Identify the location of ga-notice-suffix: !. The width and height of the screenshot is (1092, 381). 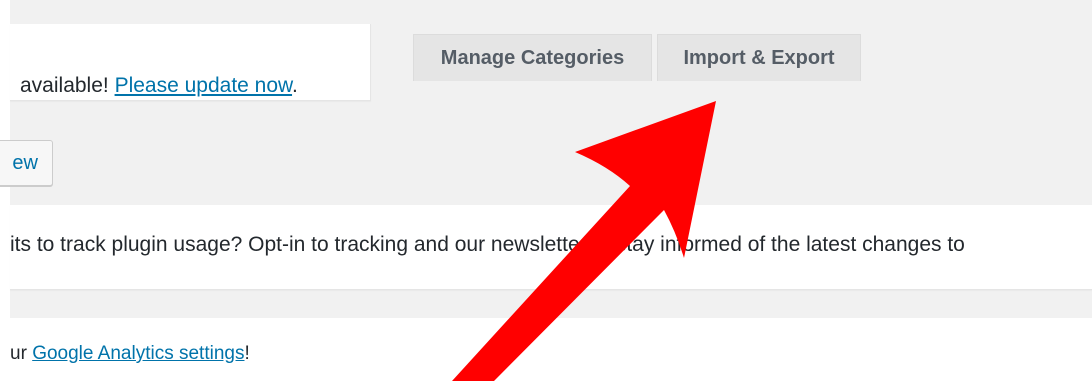
(247, 353).